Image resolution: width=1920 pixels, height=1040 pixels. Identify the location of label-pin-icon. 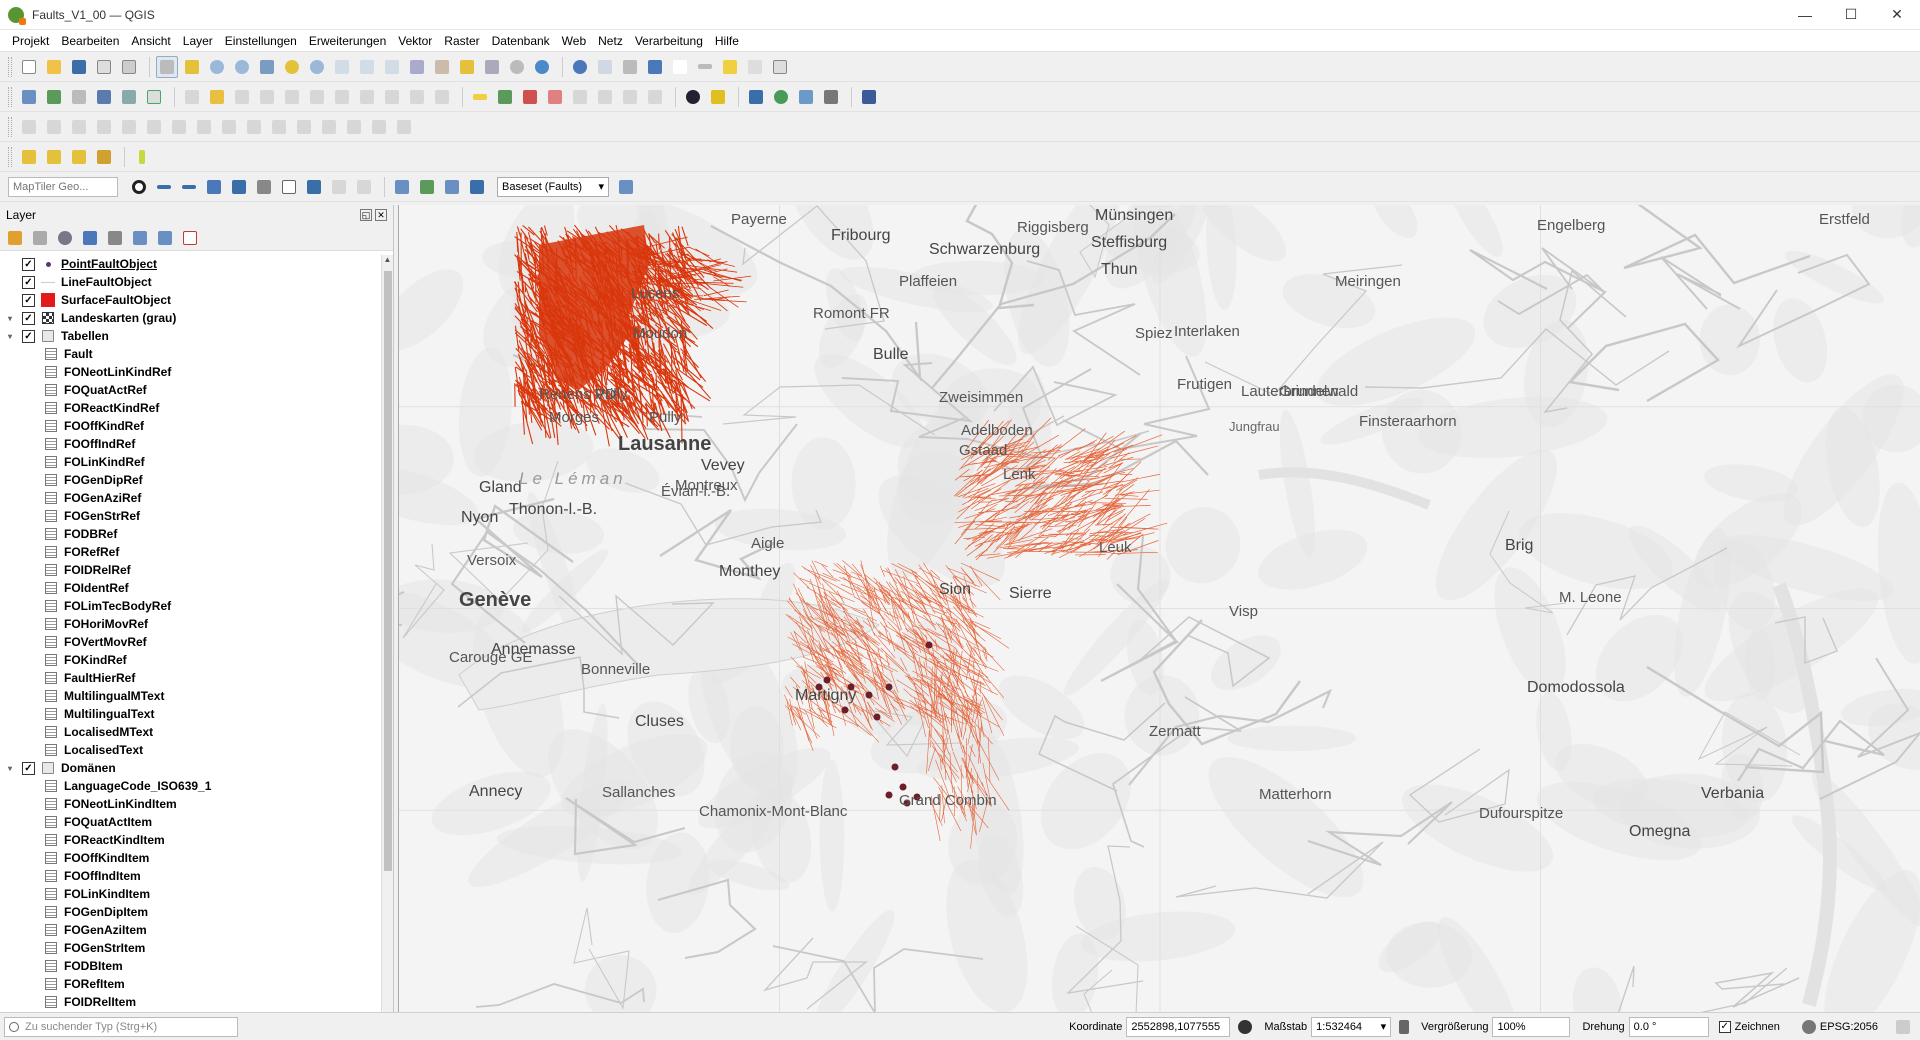
(505, 97).